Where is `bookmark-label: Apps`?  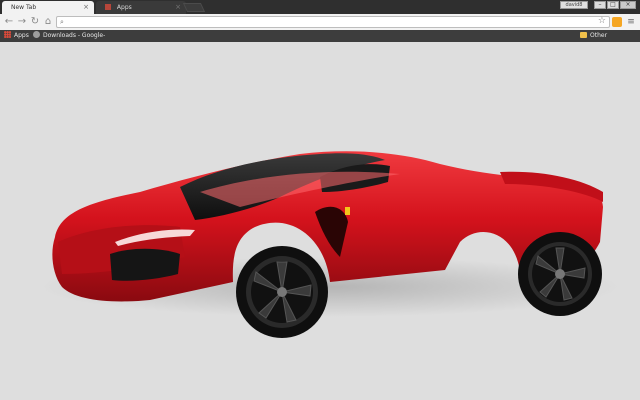 bookmark-label: Apps is located at coordinates (21, 35).